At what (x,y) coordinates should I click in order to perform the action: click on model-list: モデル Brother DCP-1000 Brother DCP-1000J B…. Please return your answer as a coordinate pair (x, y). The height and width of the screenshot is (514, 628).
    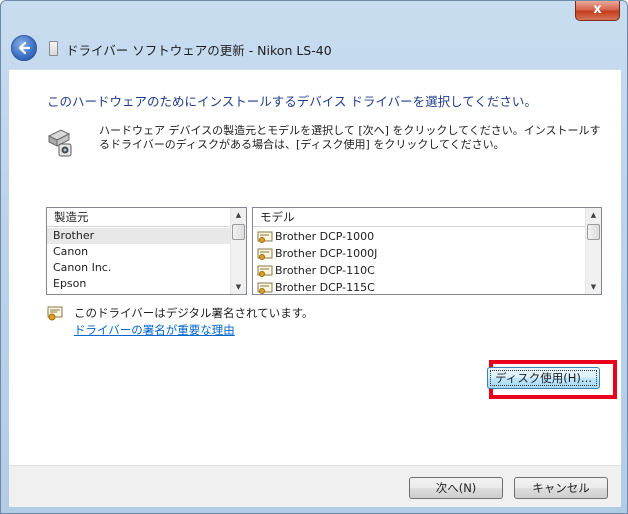
    Looking at the image, I should click on (427, 251).